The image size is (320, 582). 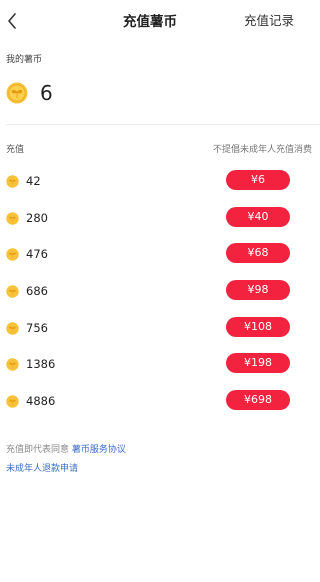 I want to click on recharge-option: 686 ¥98, so click(x=150, y=298).